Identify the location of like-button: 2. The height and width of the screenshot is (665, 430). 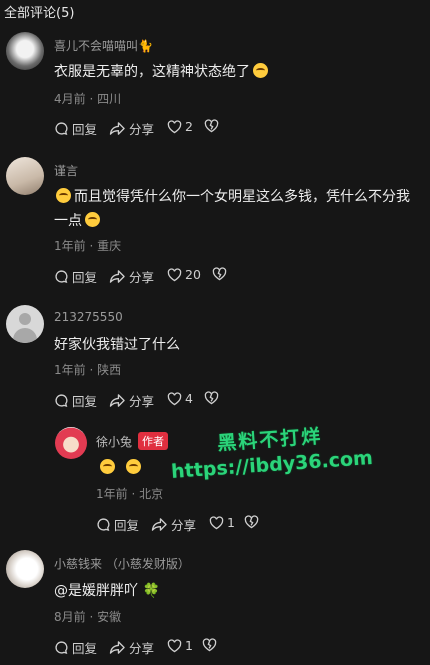
(180, 126).